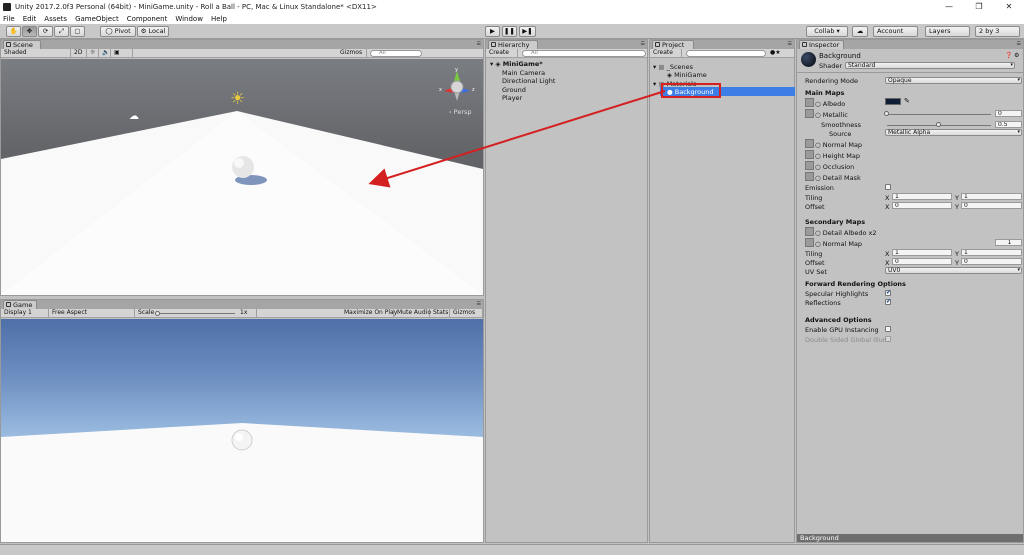 The height and width of the screenshot is (555, 1024). I want to click on mute-audio-toggle: Mute Audio, so click(412, 313).